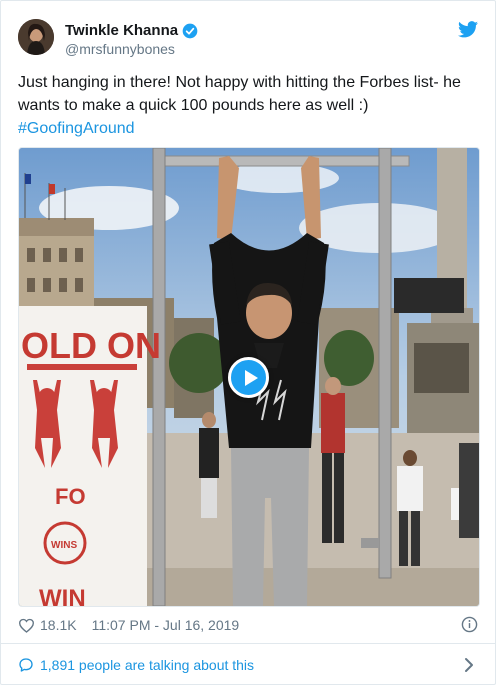  What do you see at coordinates (248, 128) in the screenshot?
I see `hashtag-link: #GoofingAround` at bounding box center [248, 128].